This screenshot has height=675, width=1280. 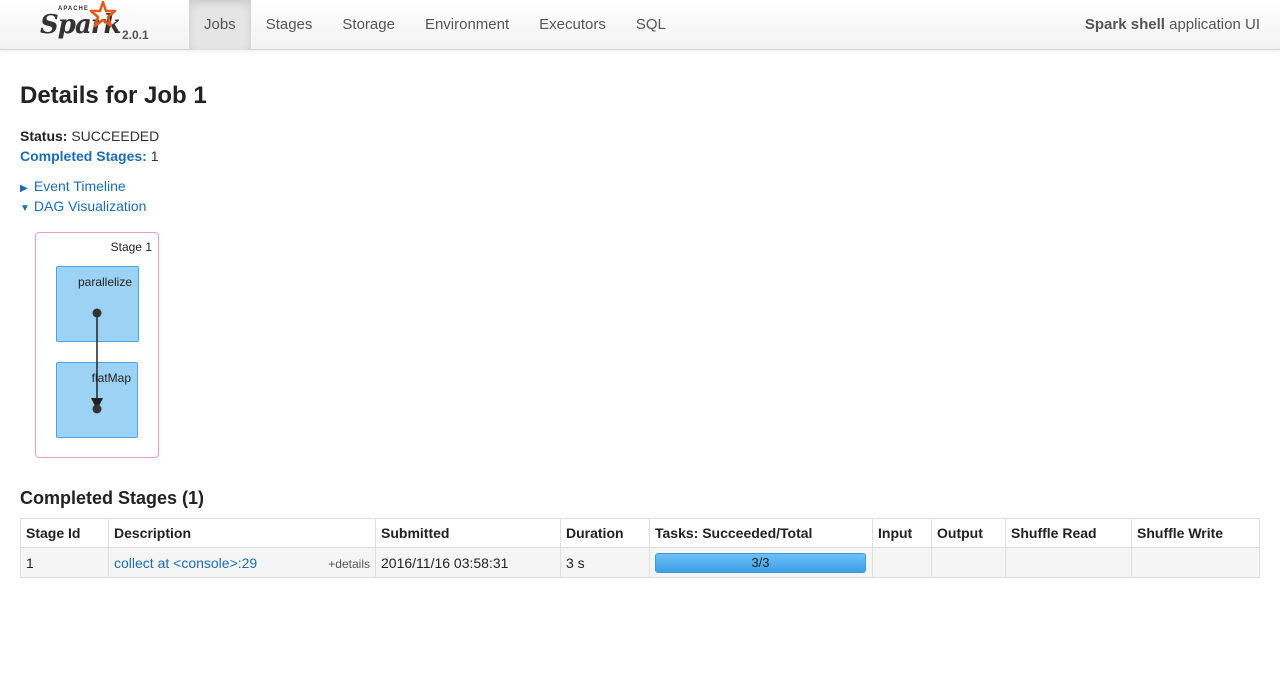 I want to click on col-output: Output, so click(x=968, y=533).